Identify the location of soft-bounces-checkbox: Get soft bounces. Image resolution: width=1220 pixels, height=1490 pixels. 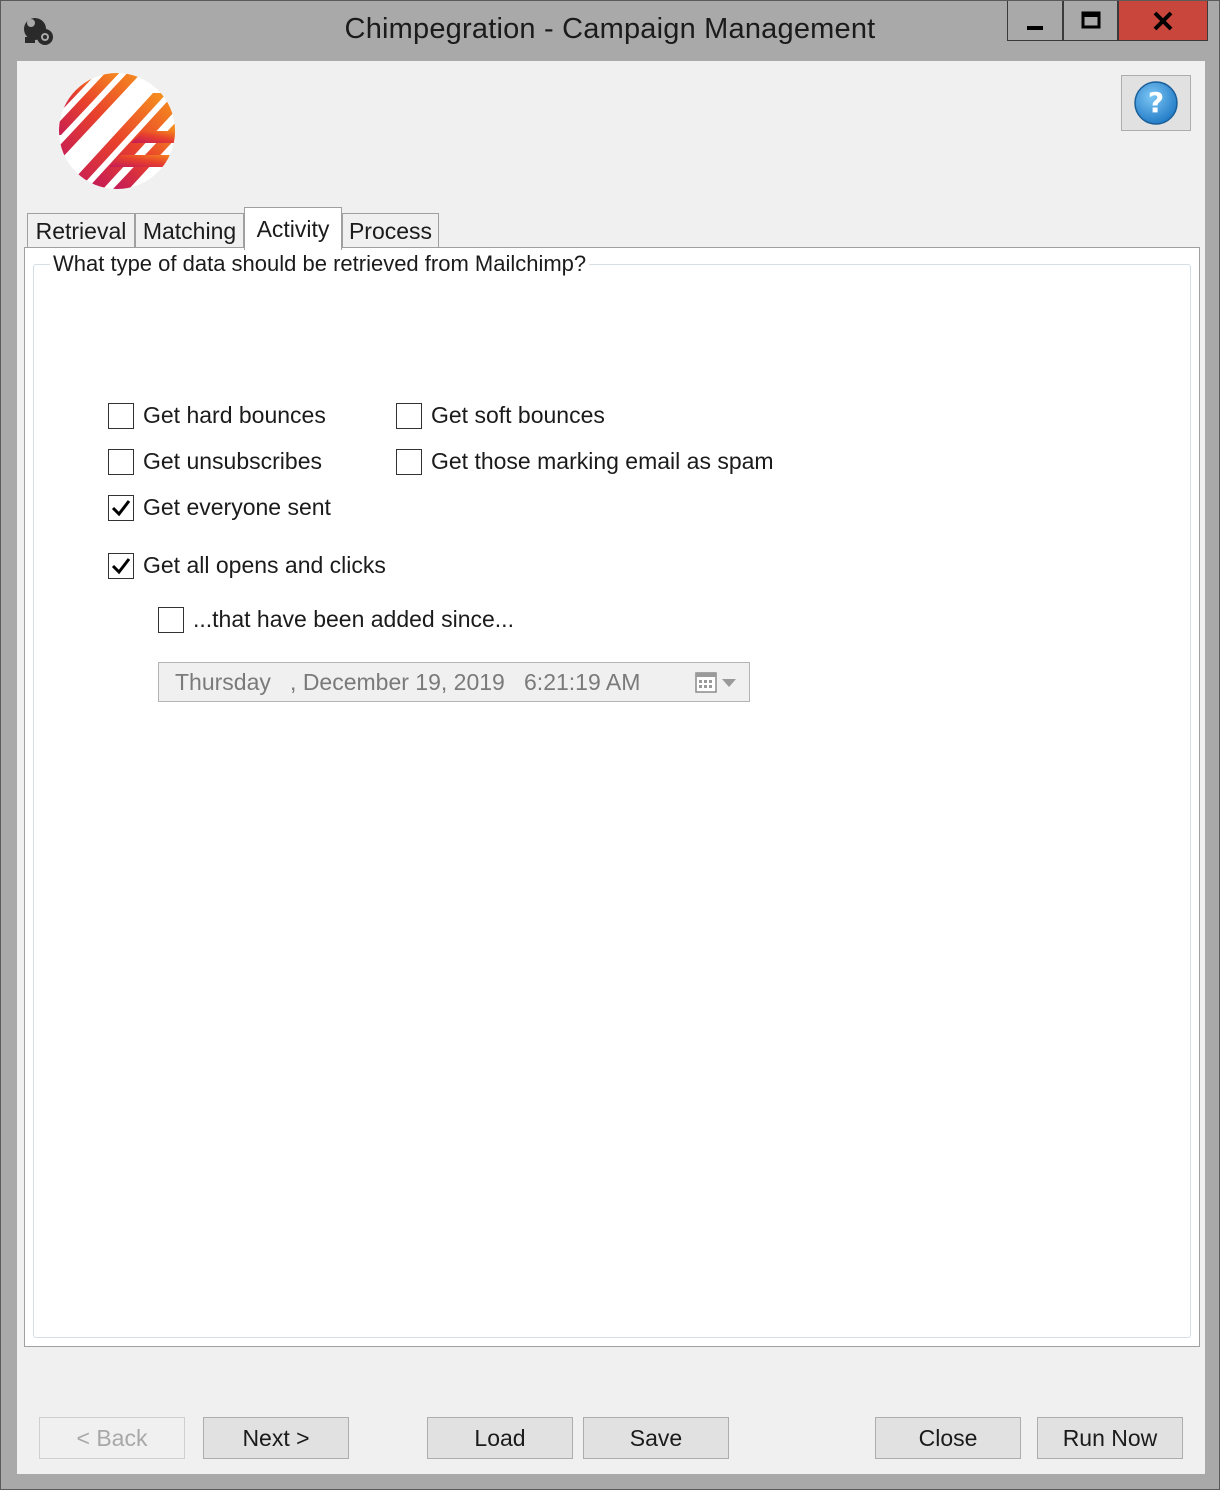
(500, 415).